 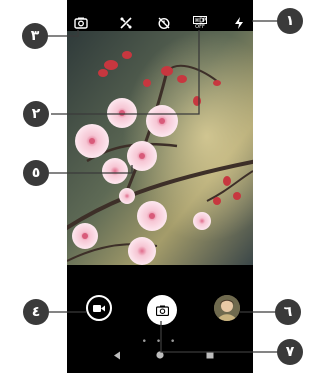 I want to click on callout-4: ٤, so click(x=36, y=312).